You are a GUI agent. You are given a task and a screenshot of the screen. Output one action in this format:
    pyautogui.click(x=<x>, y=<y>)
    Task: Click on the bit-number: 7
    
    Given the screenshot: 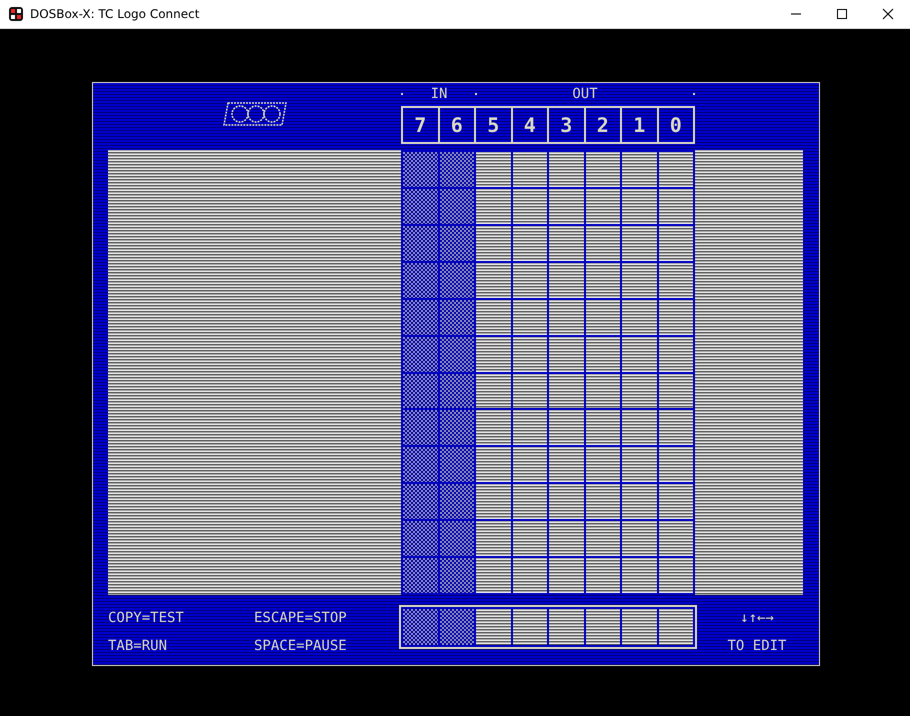 What is the action you would take?
    pyautogui.click(x=421, y=125)
    